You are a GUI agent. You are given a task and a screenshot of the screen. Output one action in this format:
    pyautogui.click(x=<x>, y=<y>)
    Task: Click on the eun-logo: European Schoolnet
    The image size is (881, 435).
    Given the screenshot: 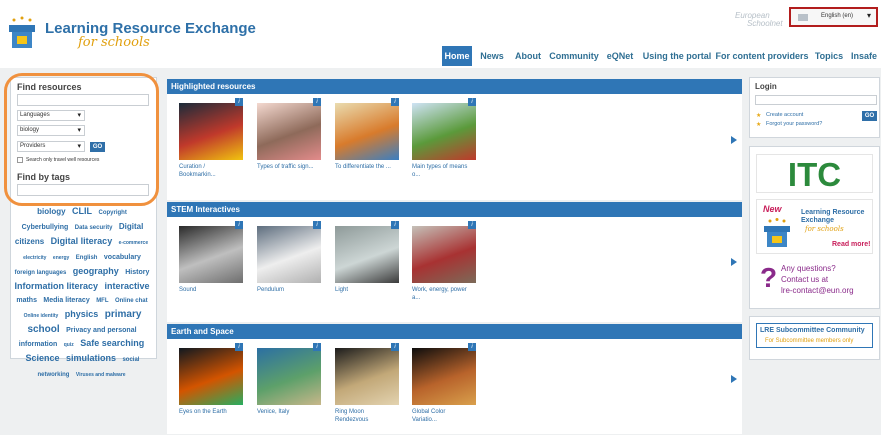 What is the action you would take?
    pyautogui.click(x=759, y=20)
    